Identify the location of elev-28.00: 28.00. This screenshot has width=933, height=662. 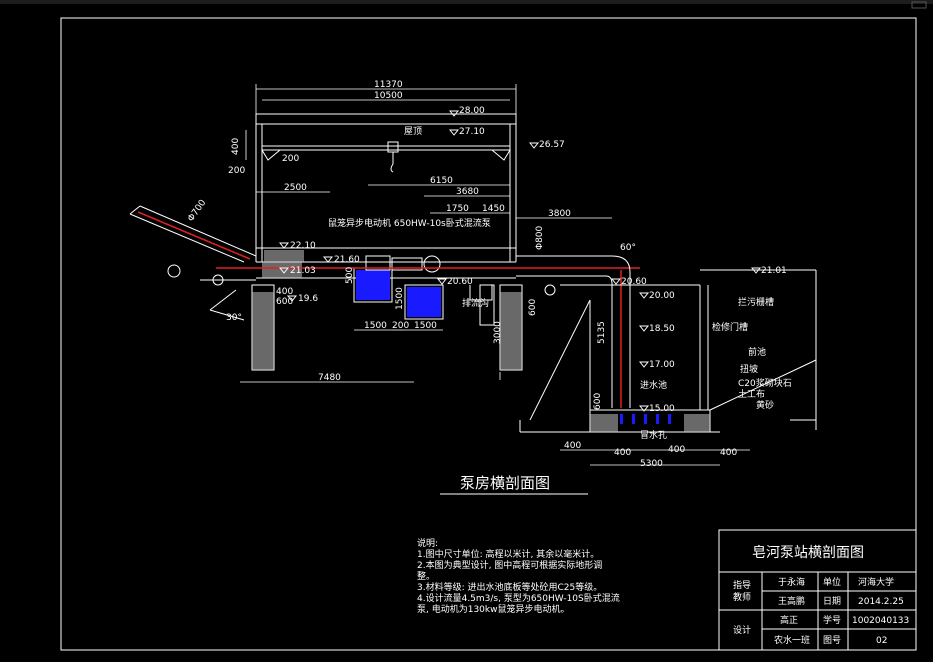
(472, 111).